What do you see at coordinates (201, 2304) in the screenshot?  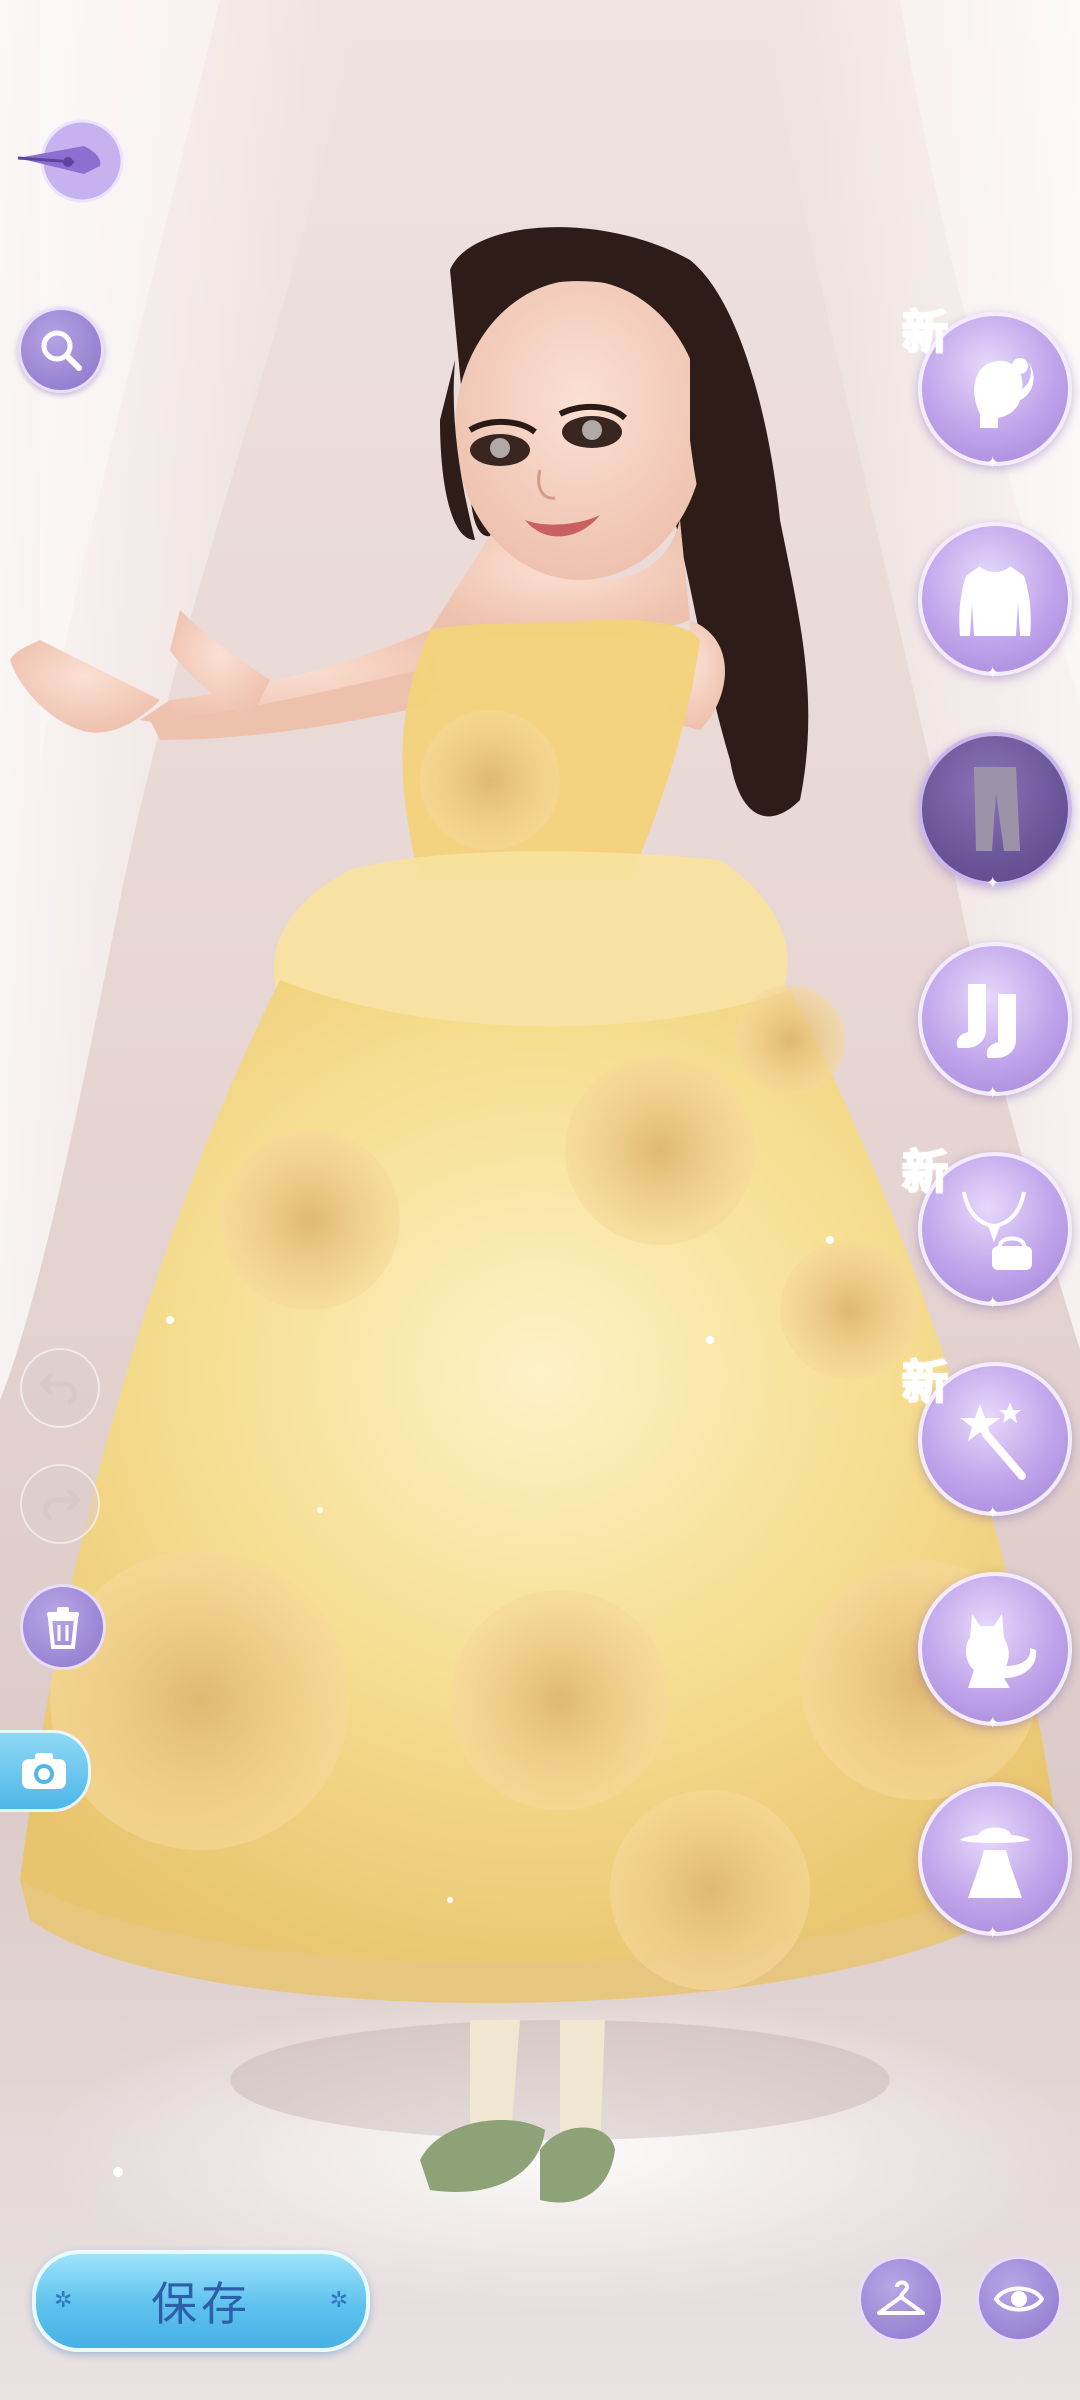 I see `save-label: 保存` at bounding box center [201, 2304].